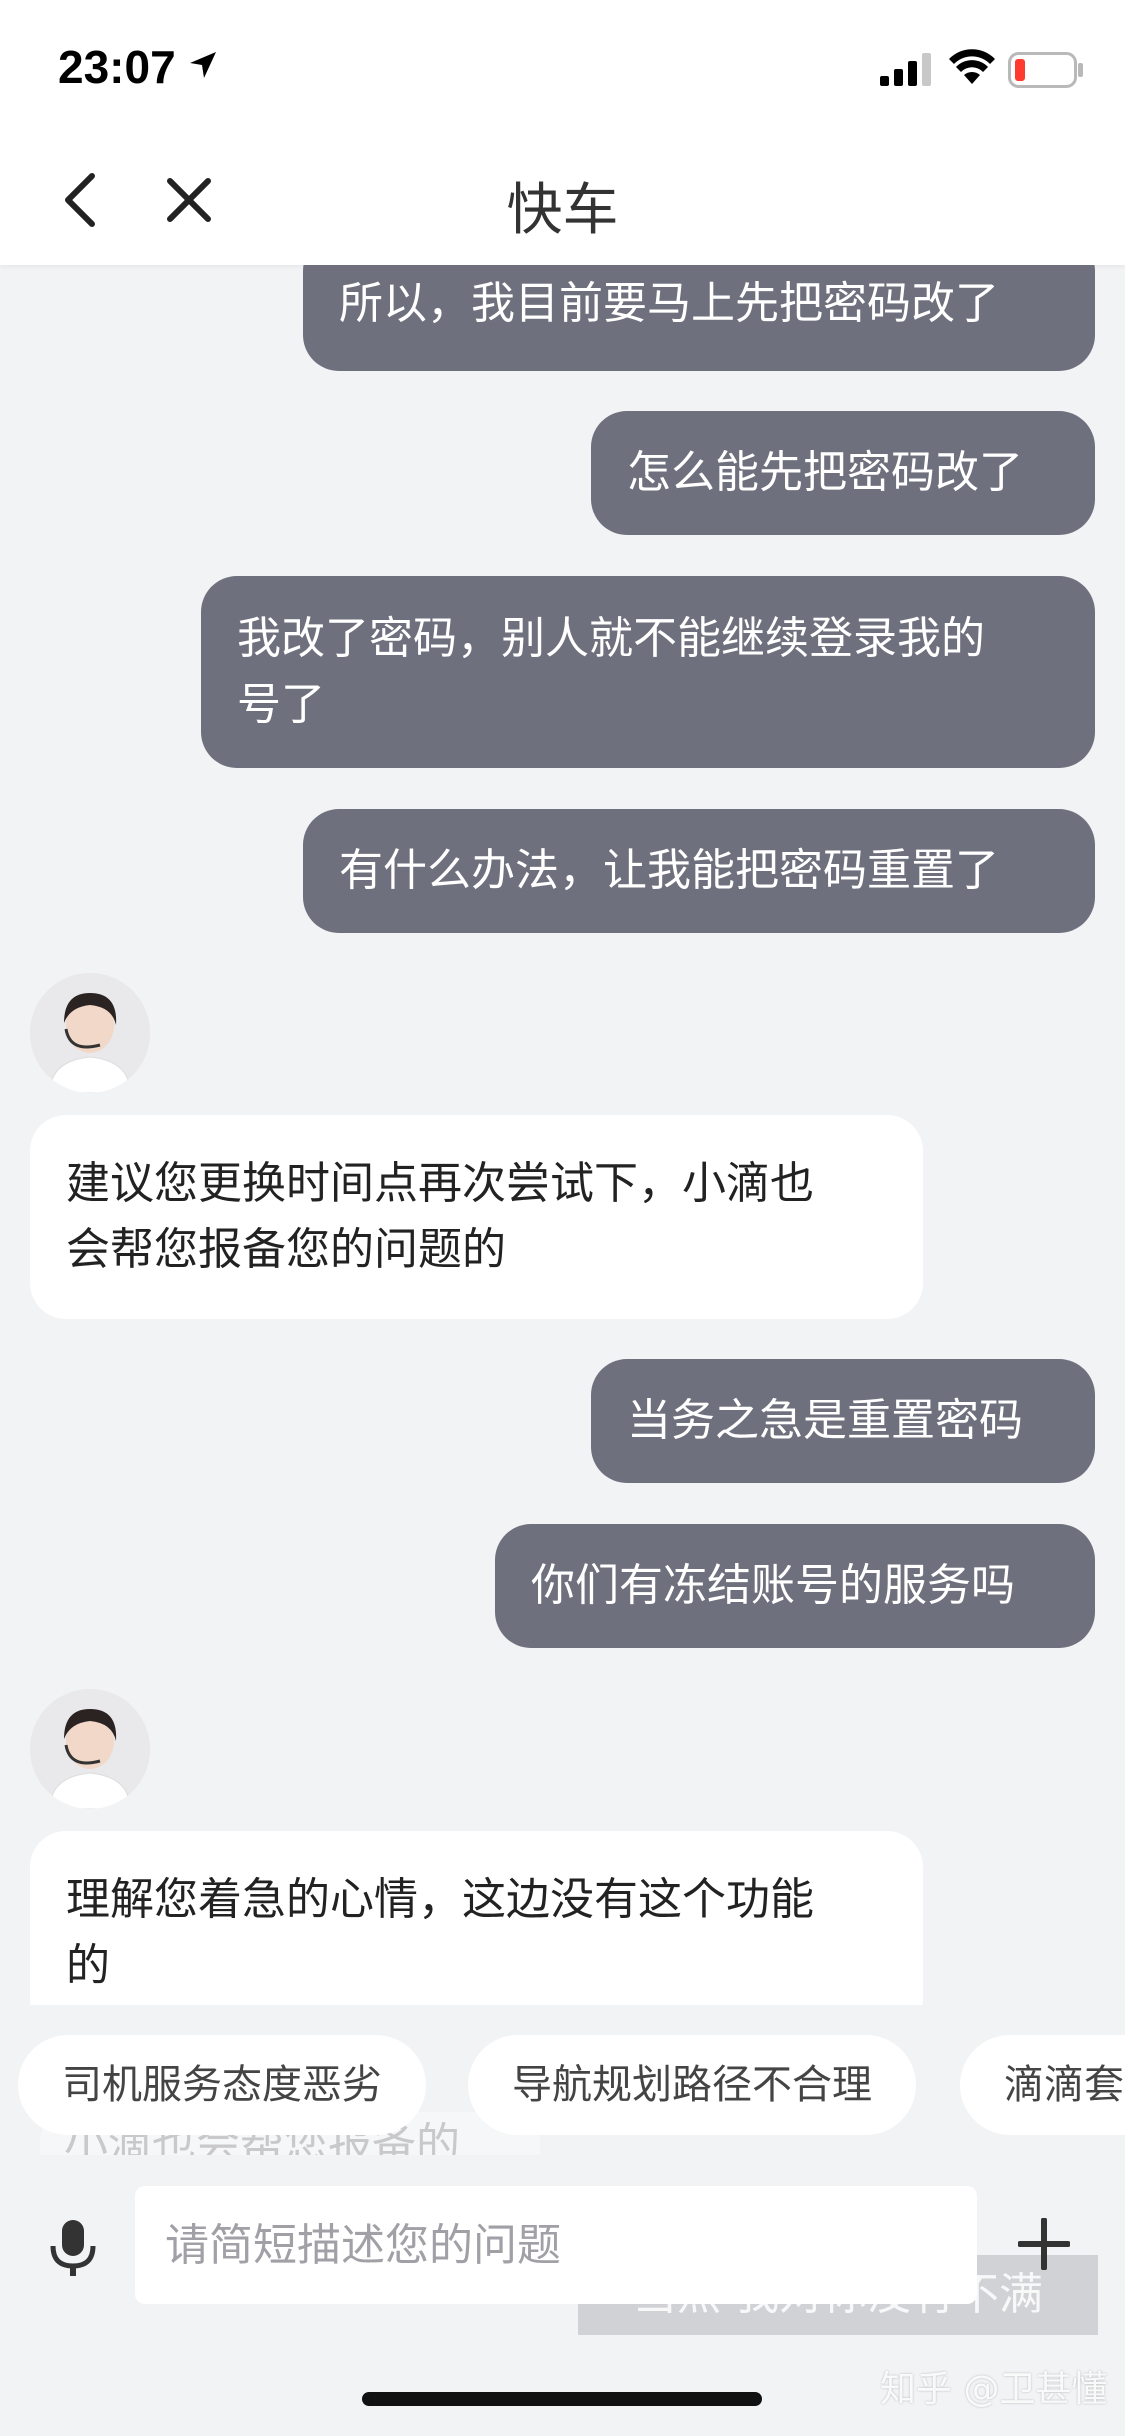 The height and width of the screenshot is (2436, 1125). I want to click on quick-reply-chip: 司机服务态度恶劣, so click(222, 2085).